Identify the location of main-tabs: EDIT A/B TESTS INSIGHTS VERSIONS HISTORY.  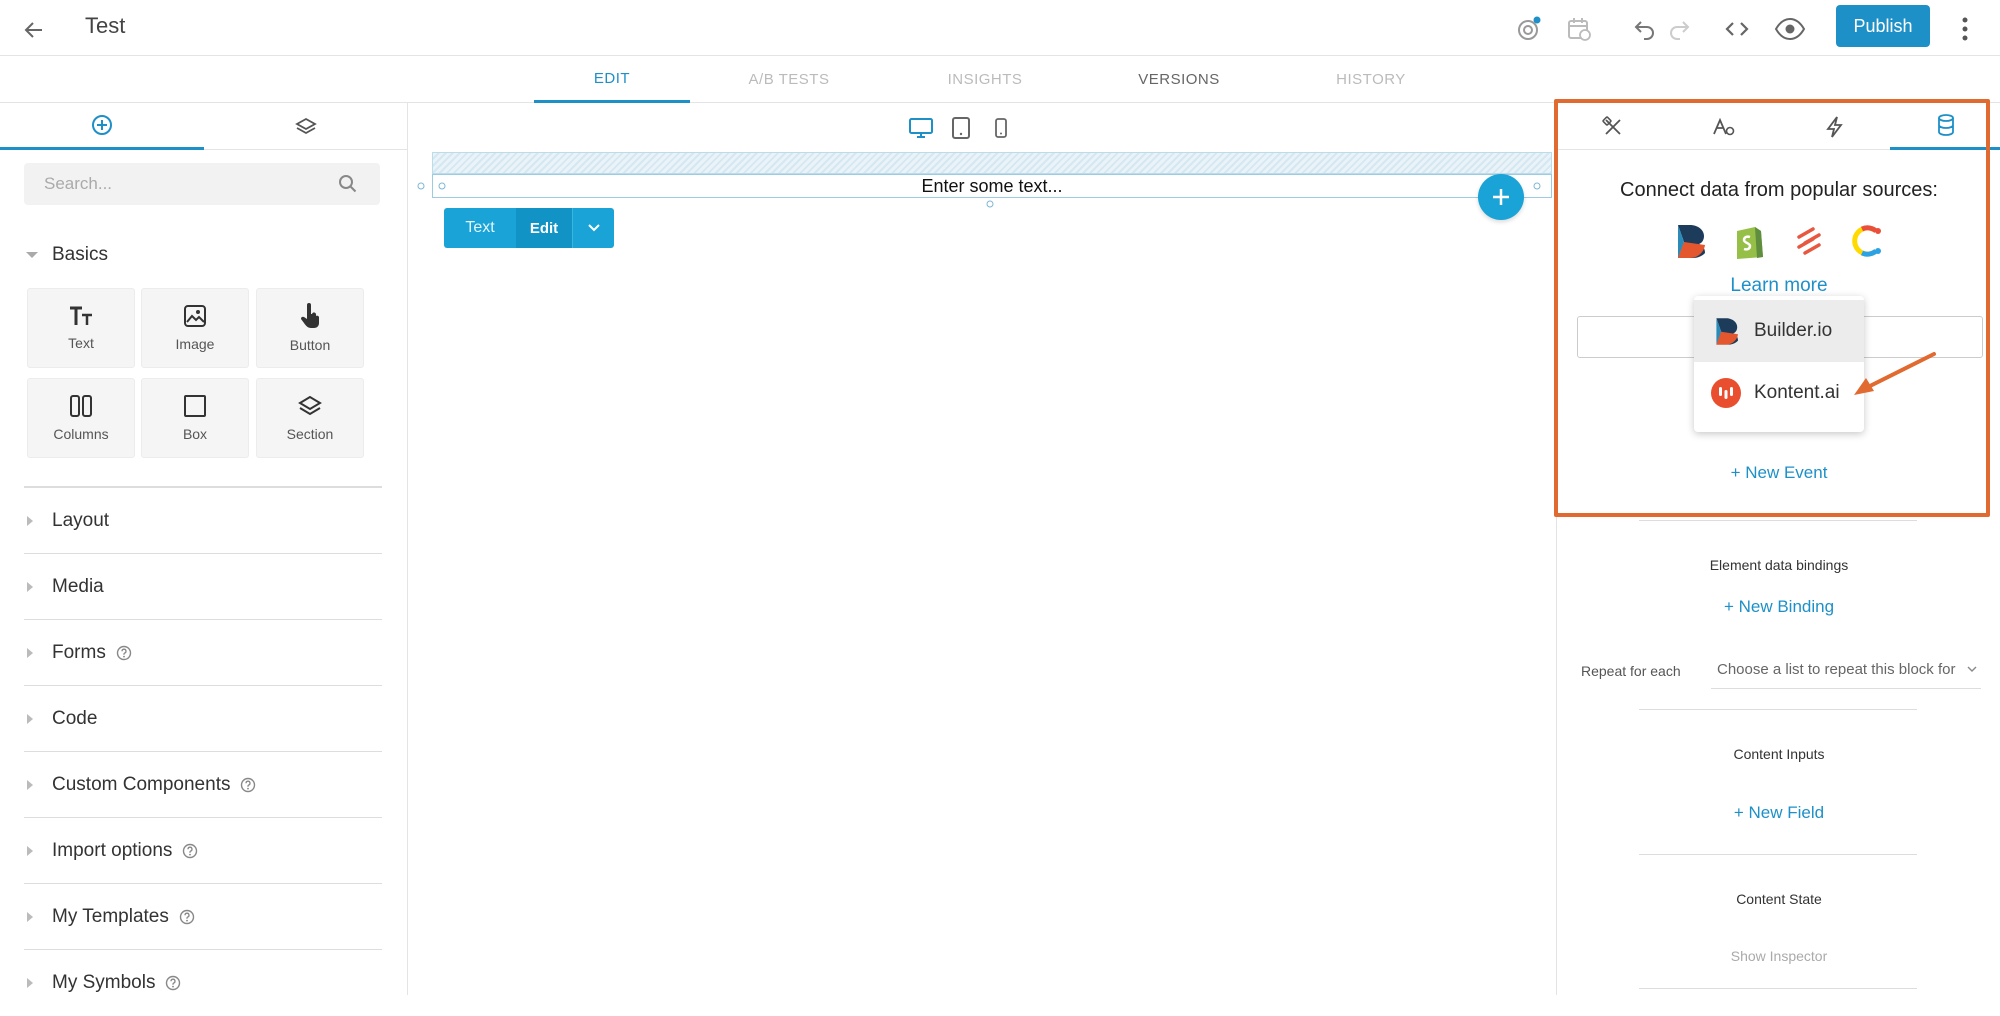
(1000, 79).